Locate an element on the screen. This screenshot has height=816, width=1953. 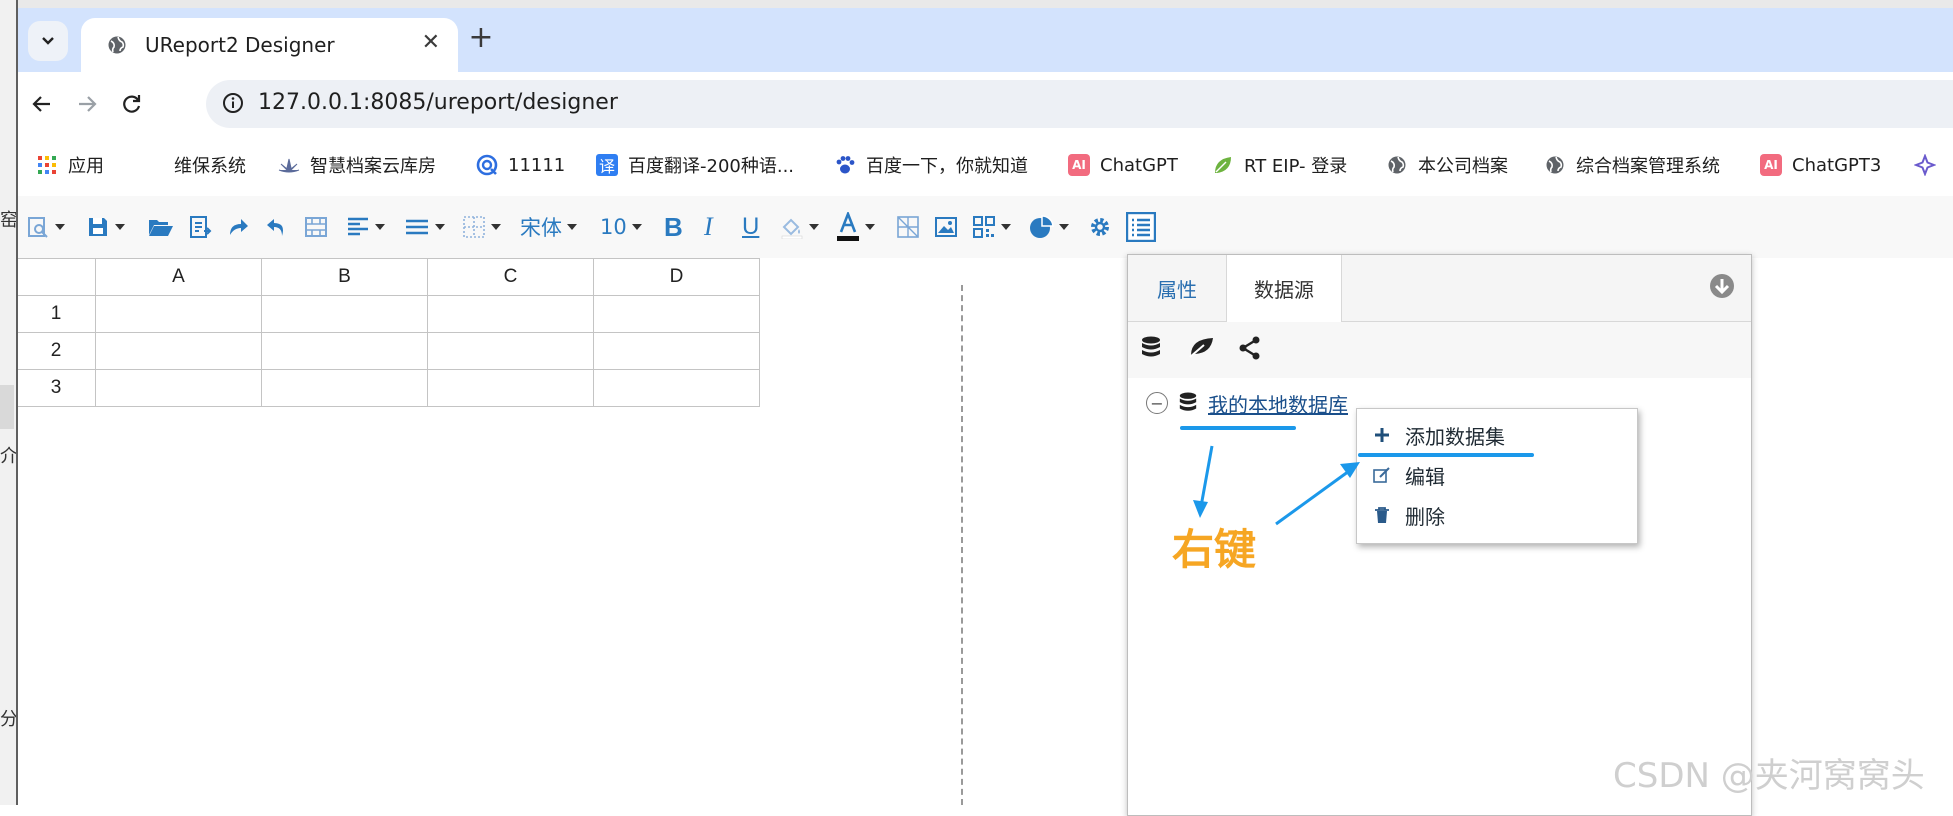
tab-properties: 属性 is located at coordinates (1177, 288).